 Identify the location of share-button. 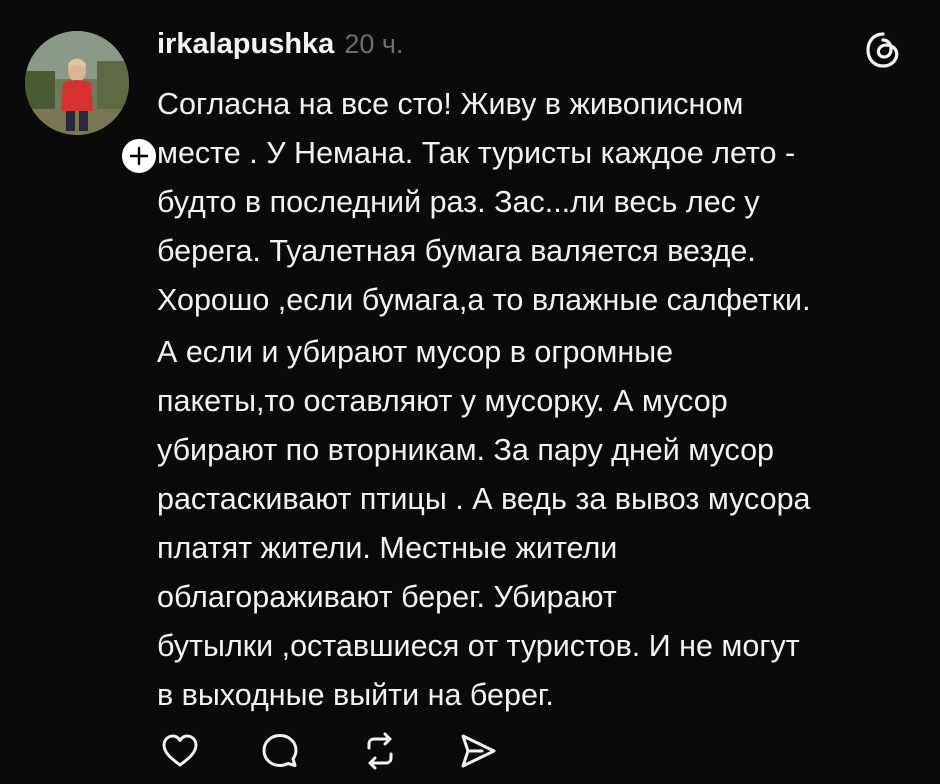
(478, 751).